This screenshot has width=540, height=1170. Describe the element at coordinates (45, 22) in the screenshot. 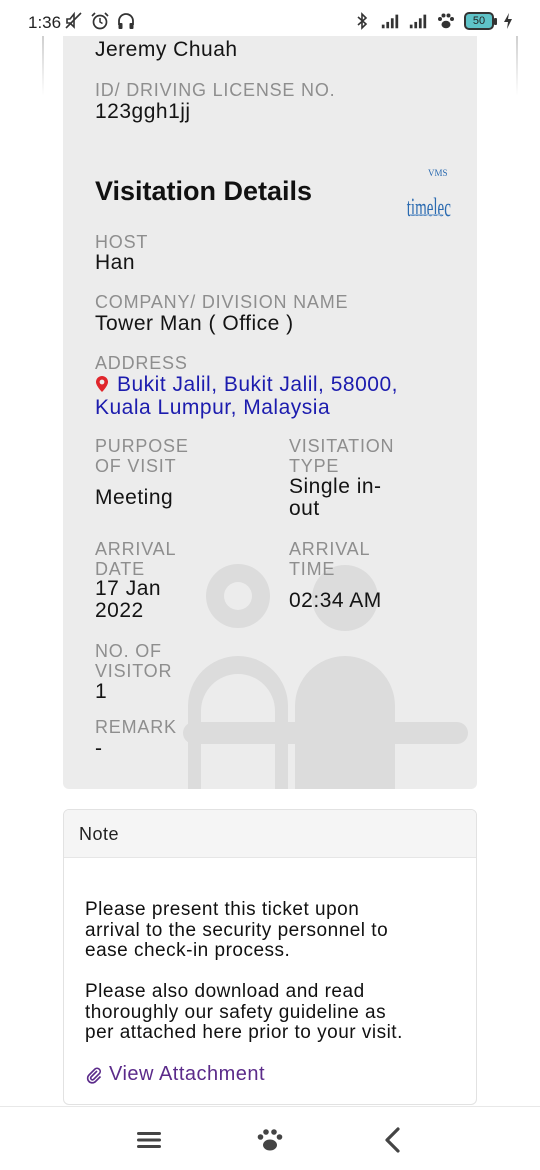

I see `status-time: 1:36` at that location.